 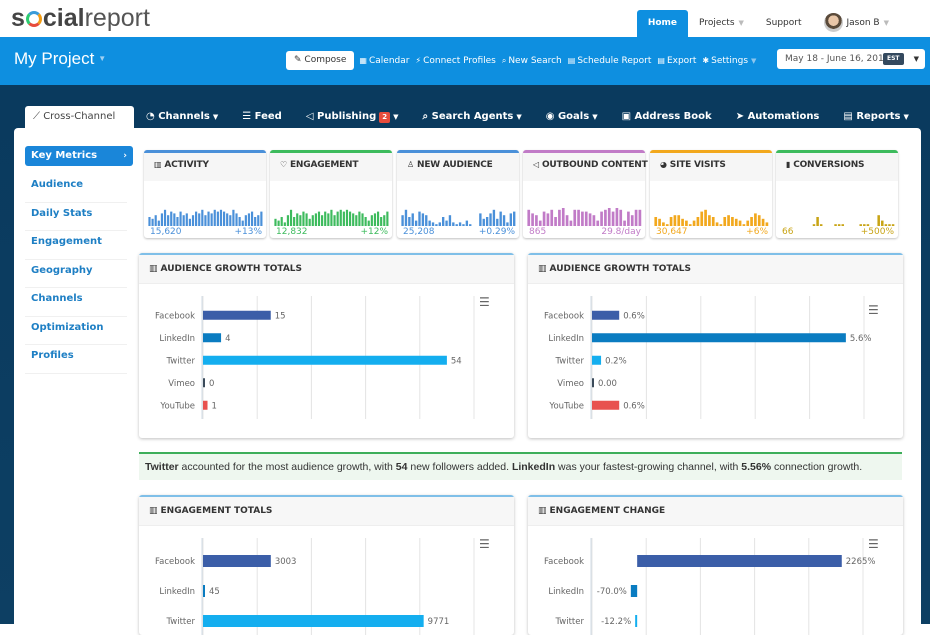 I want to click on document-icon: ▤, so click(x=571, y=60).